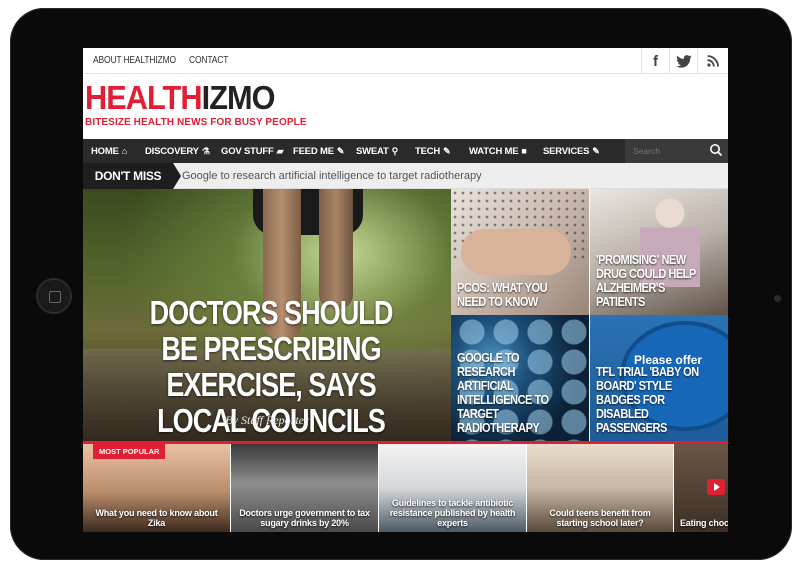 This screenshot has height=563, width=795. What do you see at coordinates (566, 151) in the screenshot?
I see `nav-services-label: SERVICES` at bounding box center [566, 151].